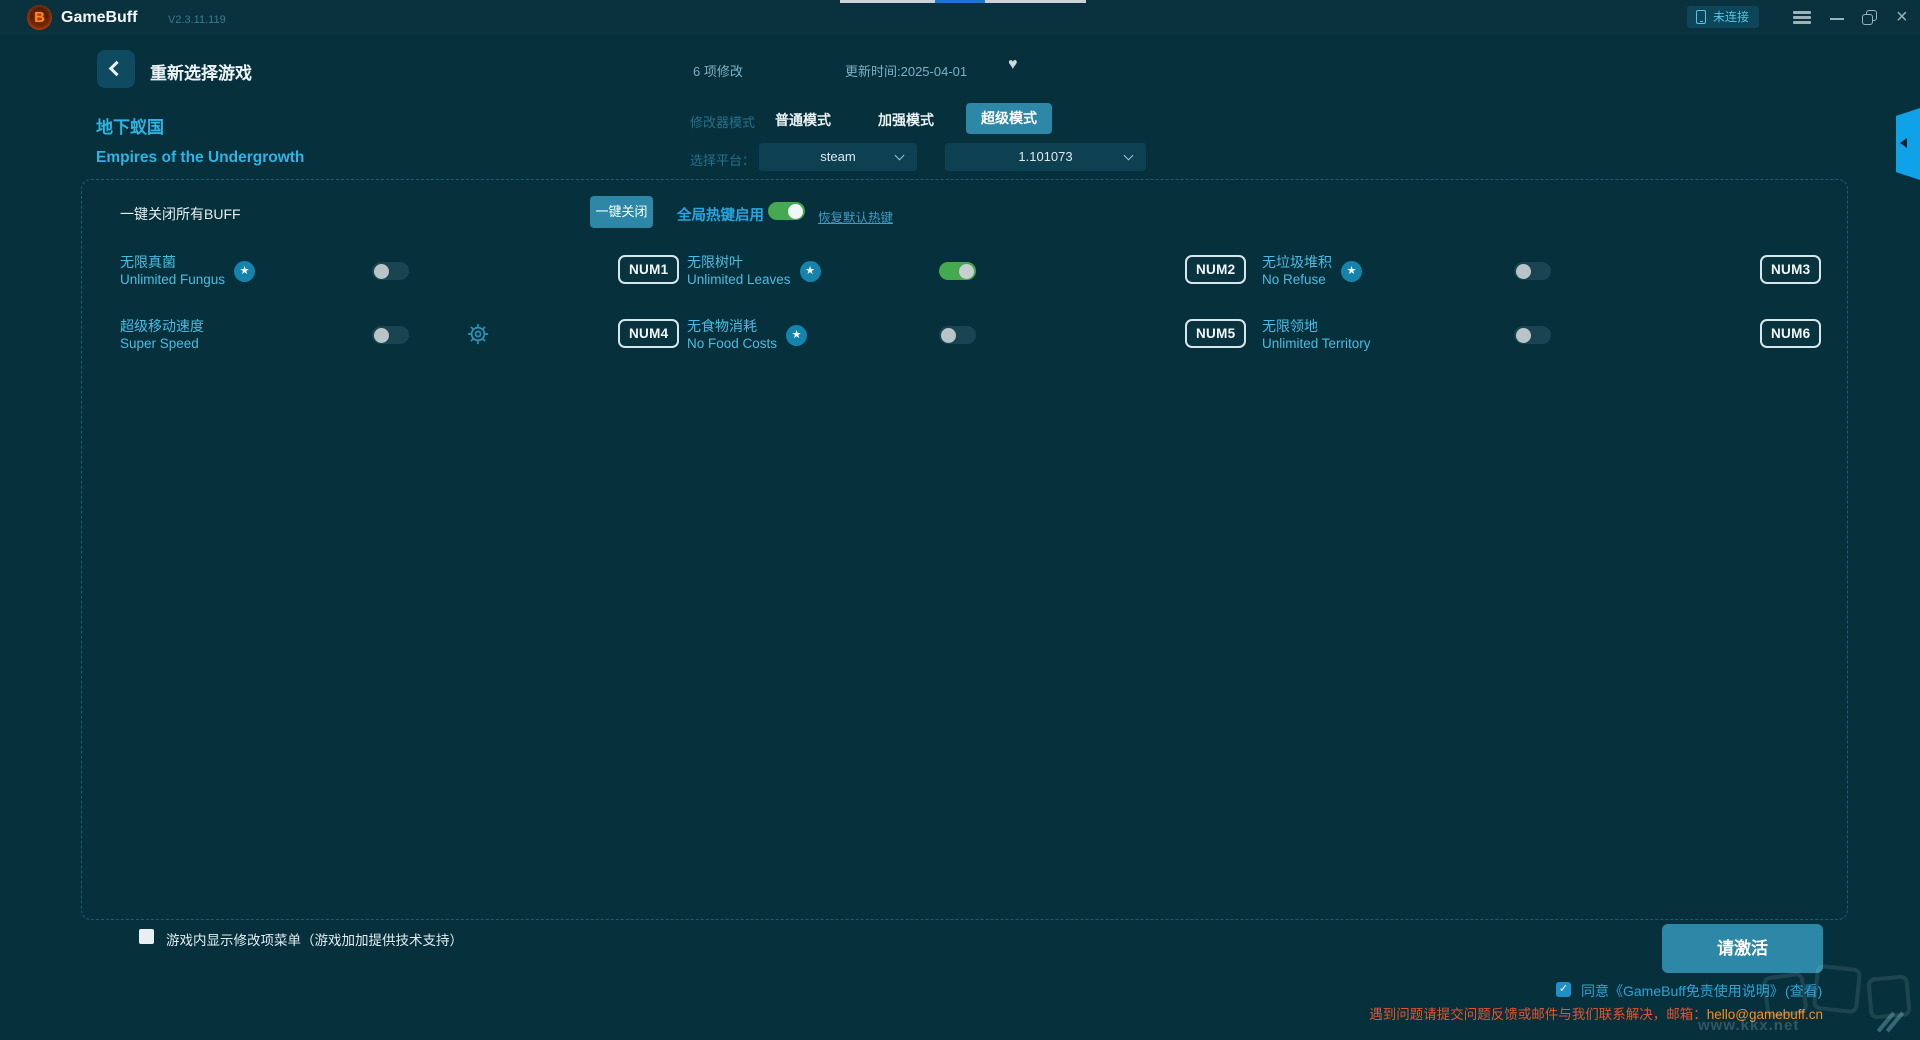 This screenshot has height=1040, width=1920. I want to click on cheat-item-no-refuse: 无垃圾堆积 No Refuse ★ NUM3, so click(1542, 271).